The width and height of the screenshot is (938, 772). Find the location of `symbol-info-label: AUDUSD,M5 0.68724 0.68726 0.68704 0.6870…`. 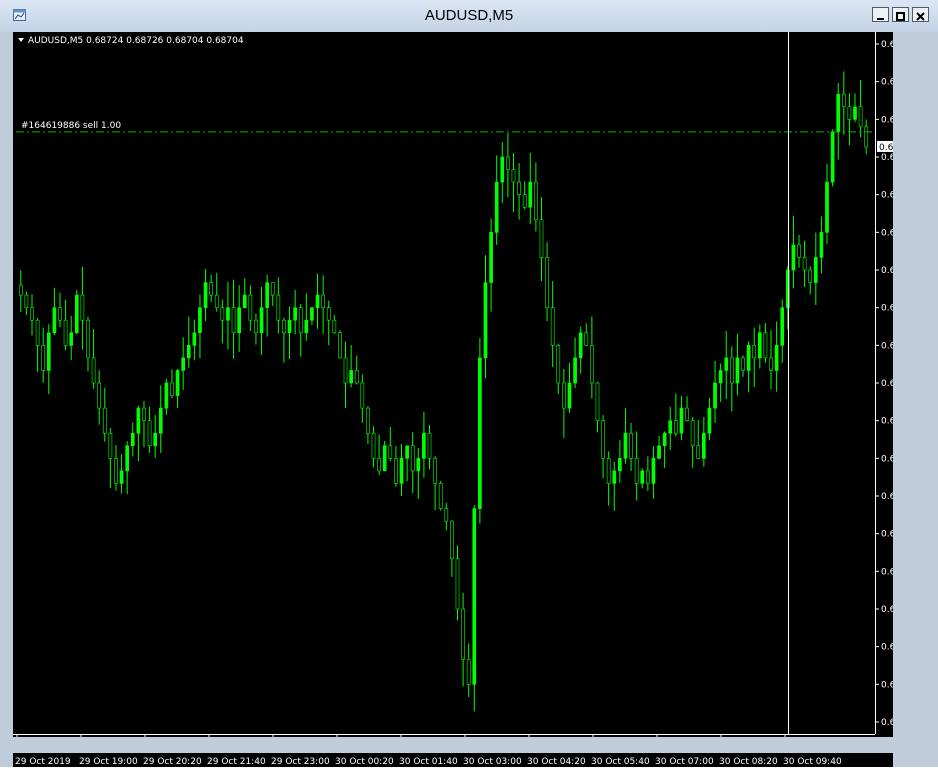

symbol-info-label: AUDUSD,M5 0.68724 0.68726 0.68704 0.6870… is located at coordinates (136, 41).